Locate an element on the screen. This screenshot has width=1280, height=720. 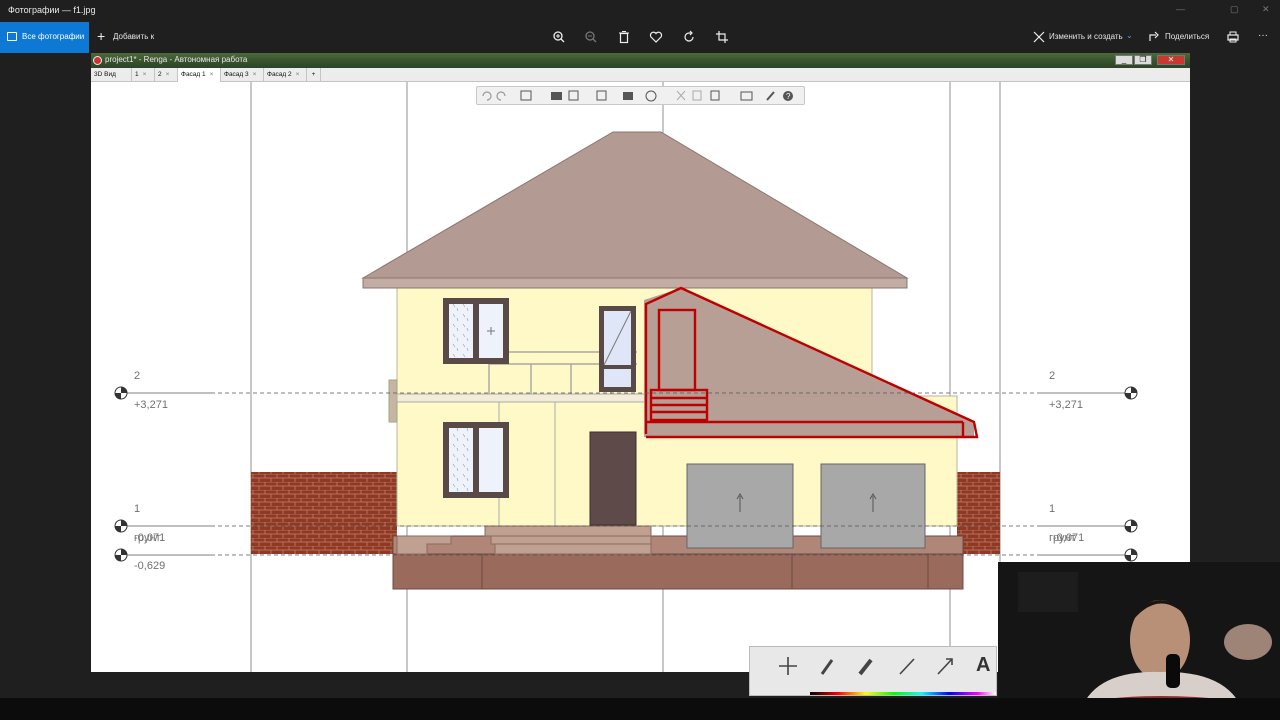
text-tool-icon: A is located at coordinates (983, 665).